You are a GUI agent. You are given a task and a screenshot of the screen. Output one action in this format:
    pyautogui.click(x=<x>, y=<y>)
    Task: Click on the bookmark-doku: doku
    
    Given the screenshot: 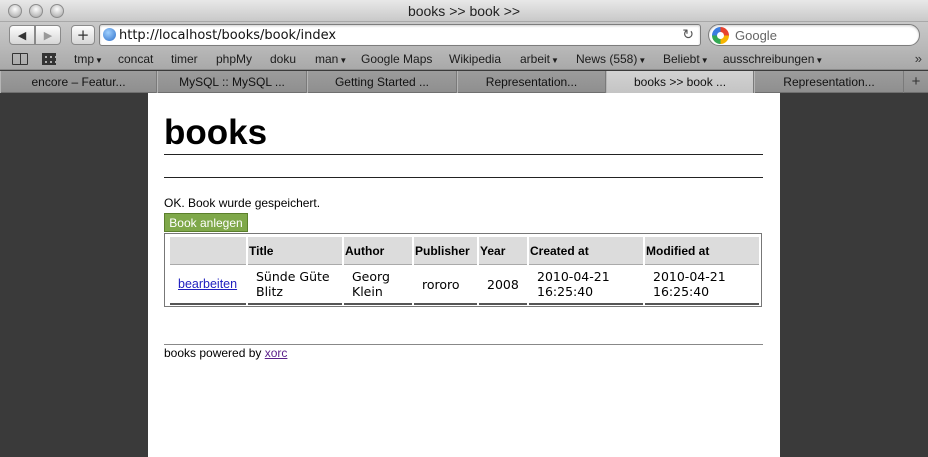 What is the action you would take?
    pyautogui.click(x=283, y=59)
    